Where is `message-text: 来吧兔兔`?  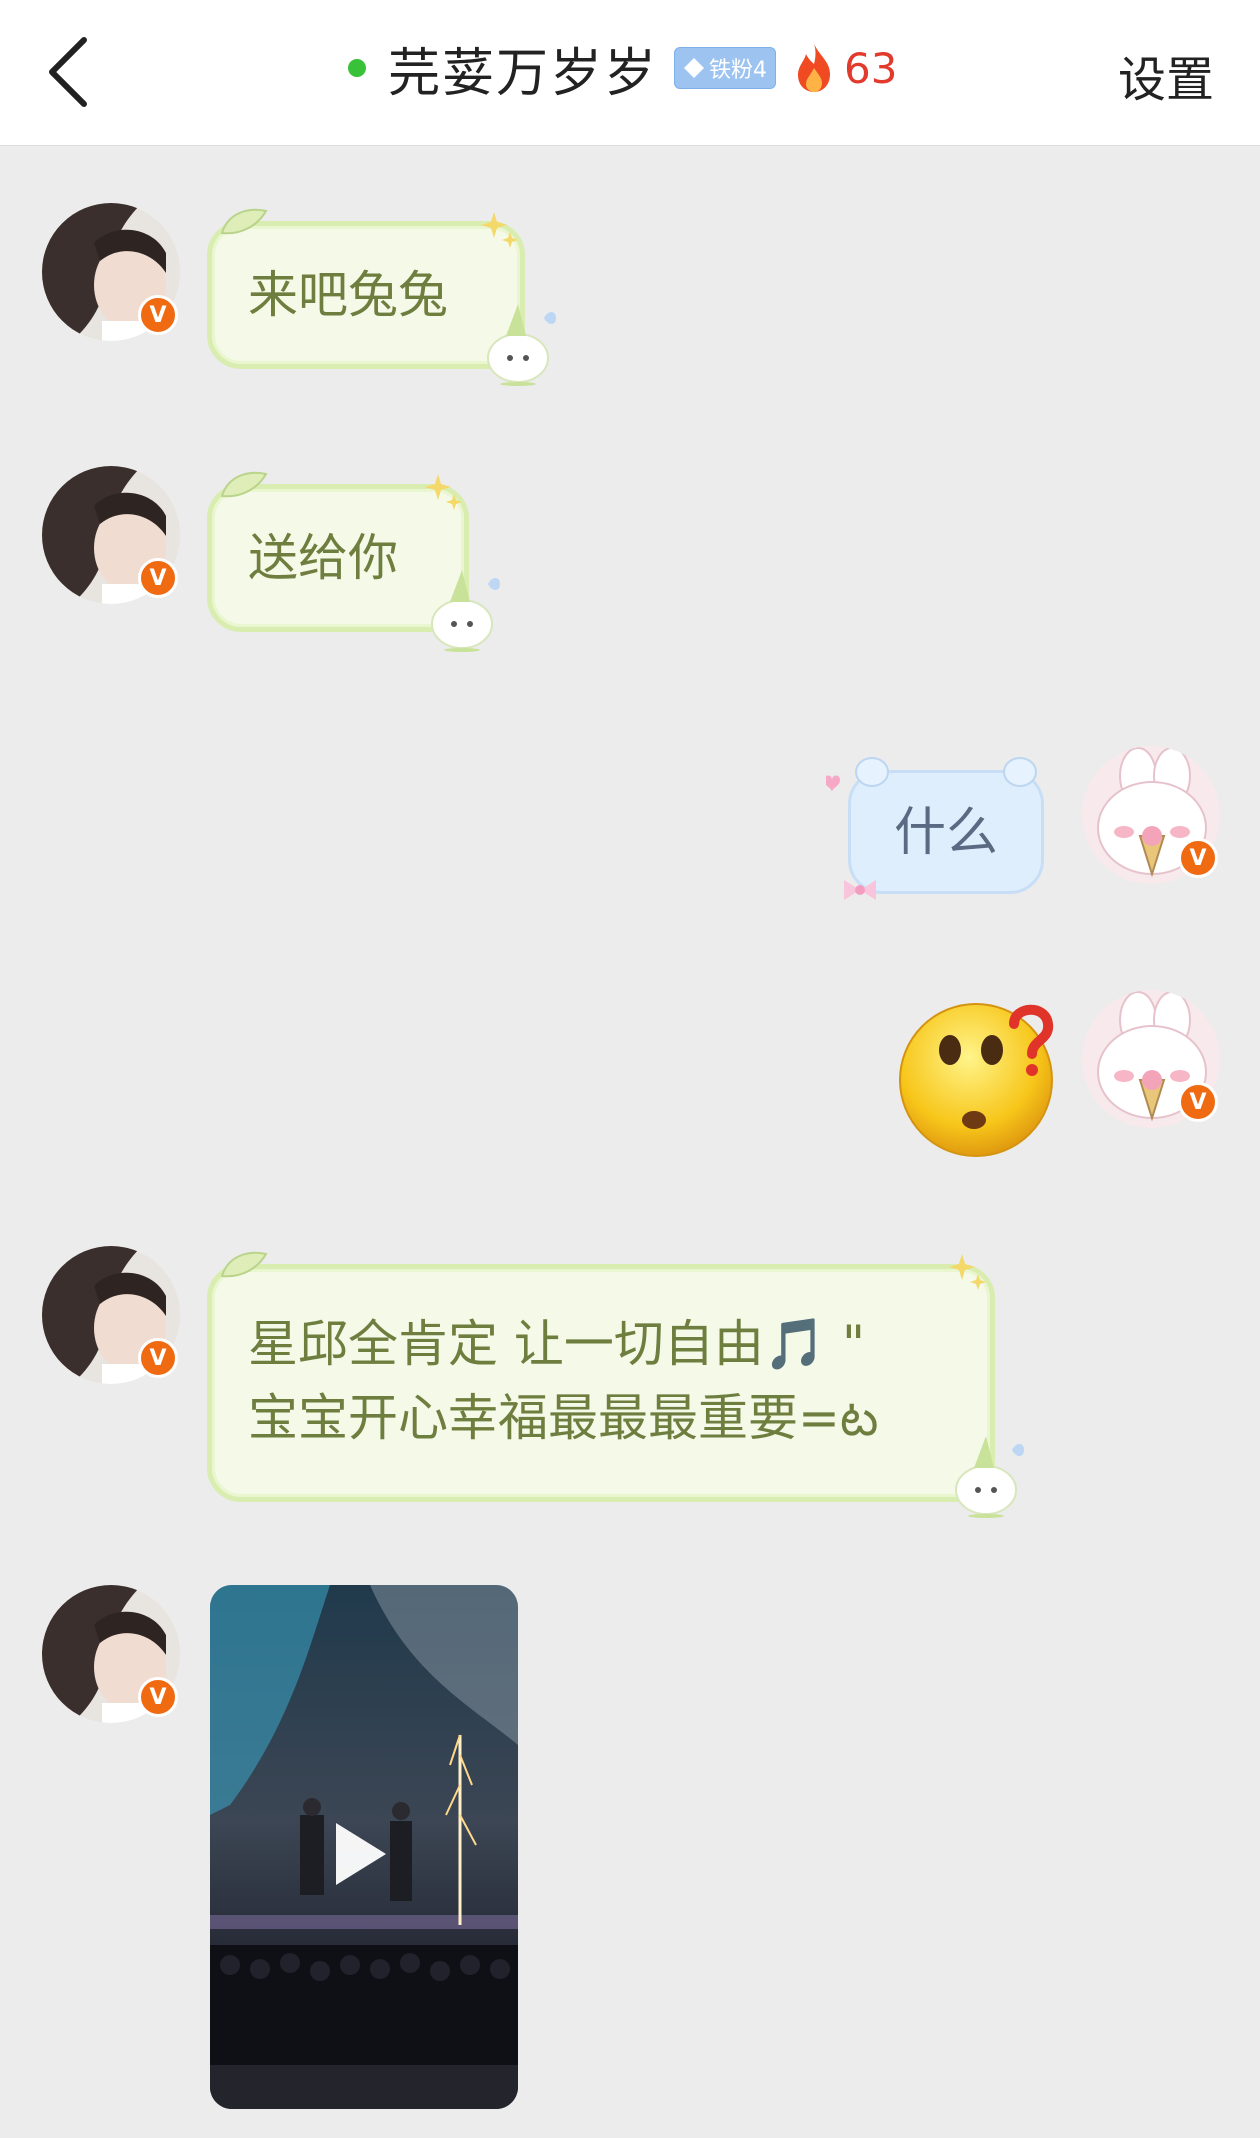 message-text: 来吧兔兔 is located at coordinates (348, 295).